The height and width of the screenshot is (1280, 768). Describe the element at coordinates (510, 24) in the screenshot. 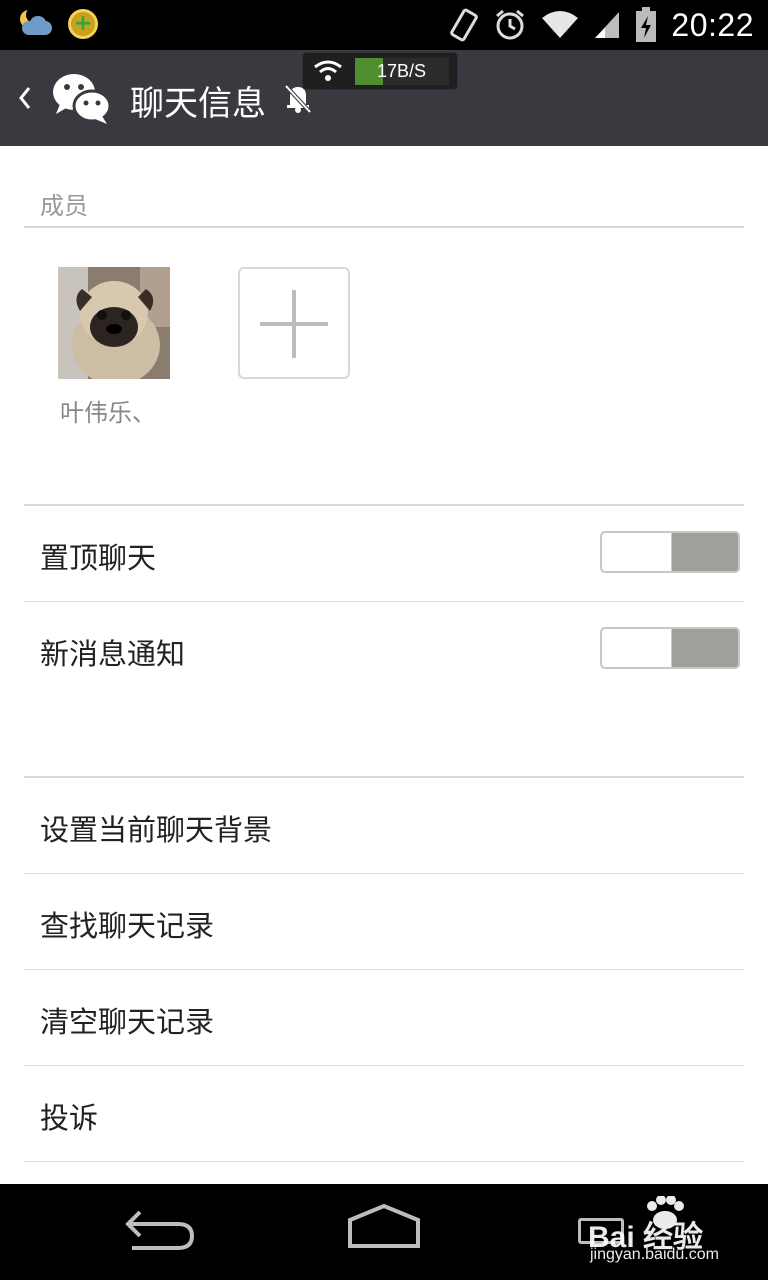

I see `alarm-icon` at that location.